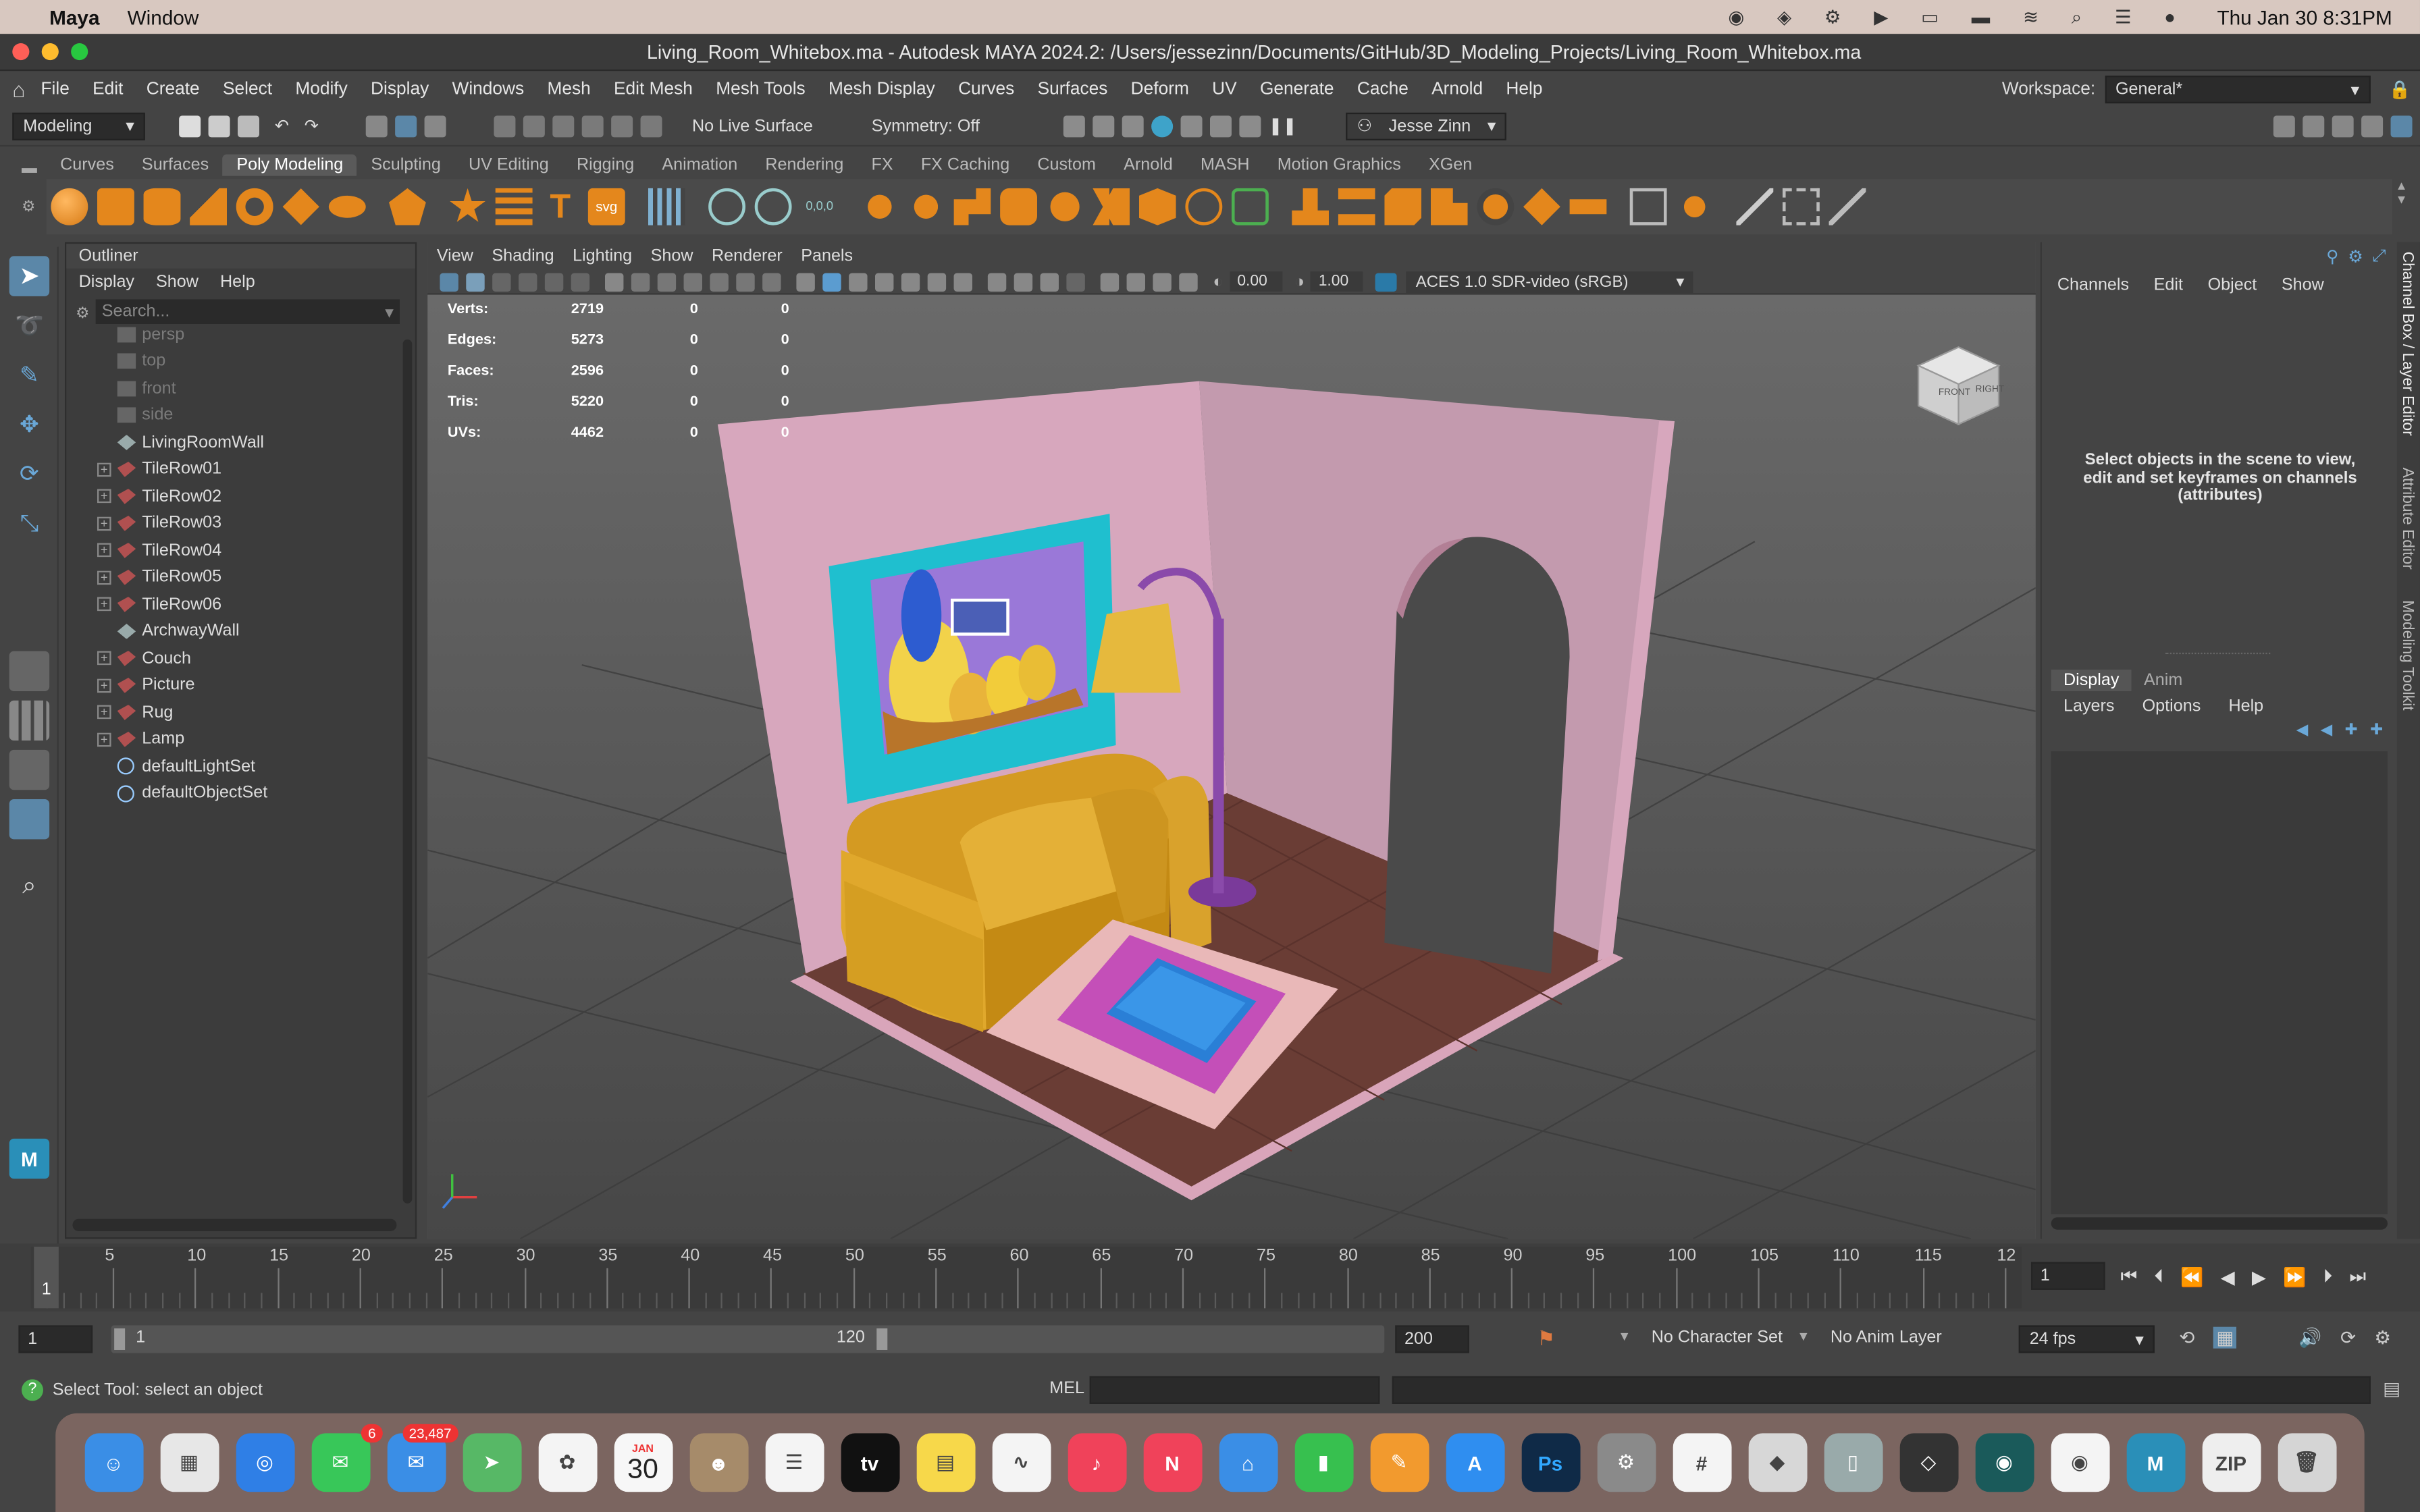 This screenshot has height=1512, width=2420. Describe the element at coordinates (653, 89) in the screenshot. I see `menu-edit-mesh: Edit Mesh` at that location.